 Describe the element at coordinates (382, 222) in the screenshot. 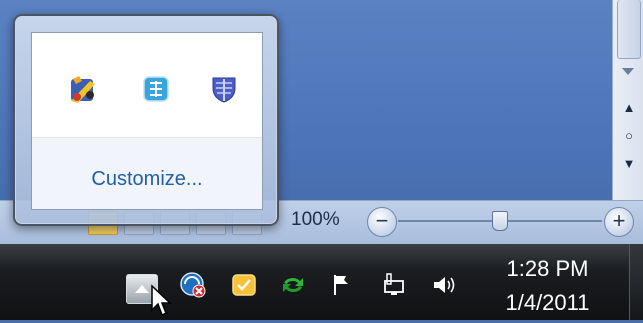

I see `zoom-out-button: −` at that location.